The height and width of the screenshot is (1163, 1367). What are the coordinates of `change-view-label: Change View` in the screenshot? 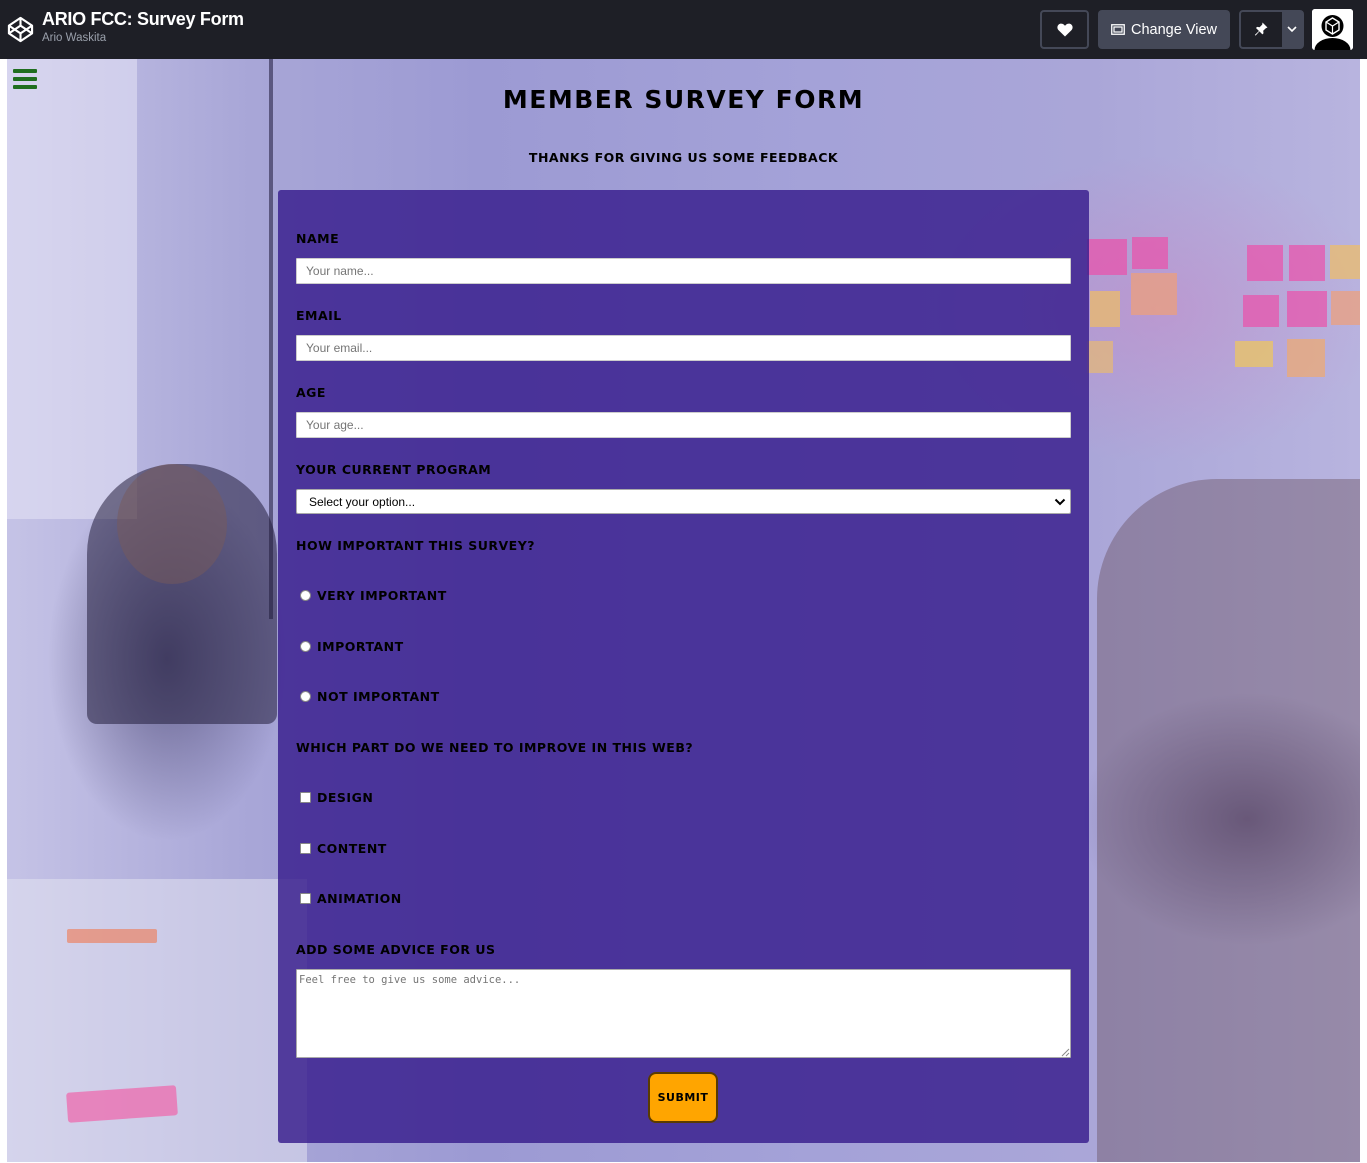 It's located at (1174, 29).